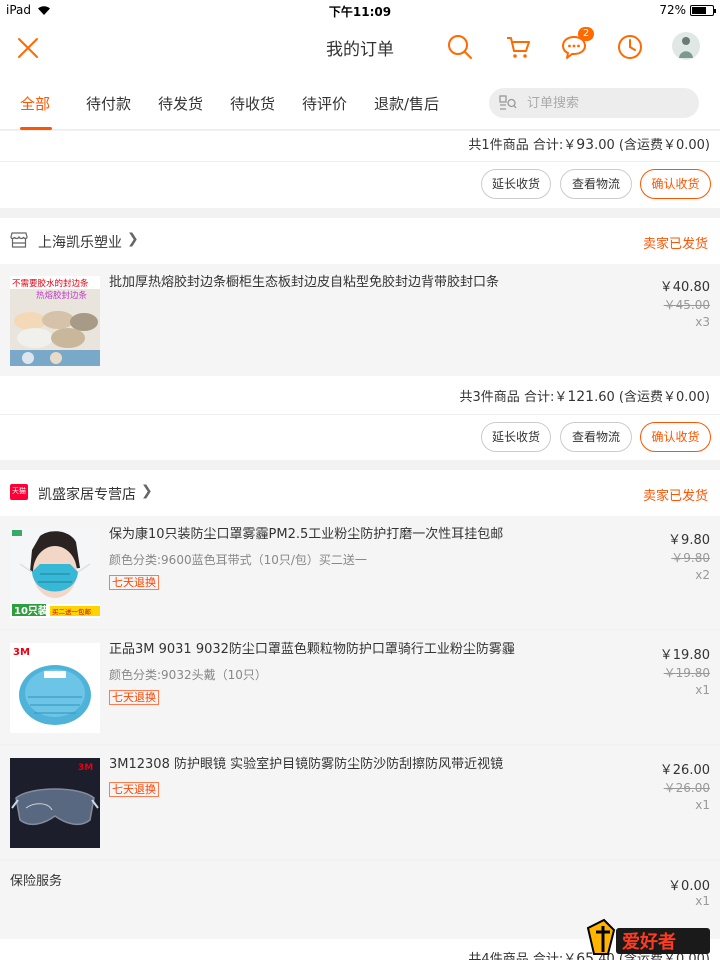 This screenshot has height=960, width=720. Describe the element at coordinates (62, 295) in the screenshot. I see `image-caption: 热熔胶封边条` at that location.